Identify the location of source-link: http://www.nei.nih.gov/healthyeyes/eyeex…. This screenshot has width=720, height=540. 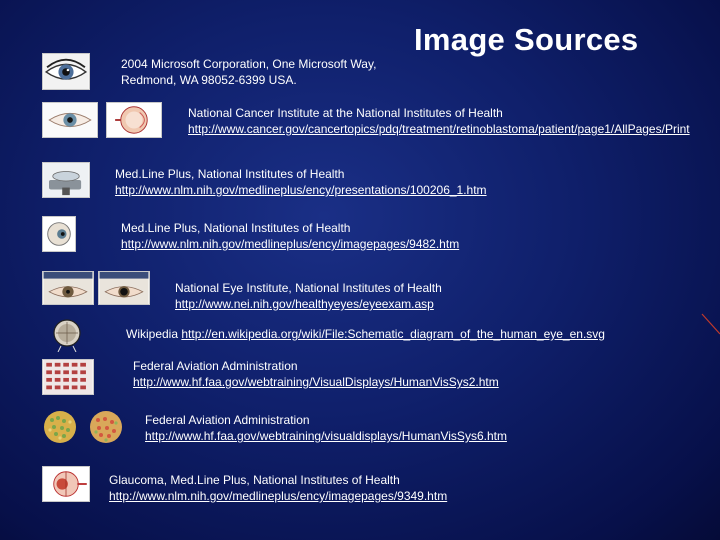
(304, 304).